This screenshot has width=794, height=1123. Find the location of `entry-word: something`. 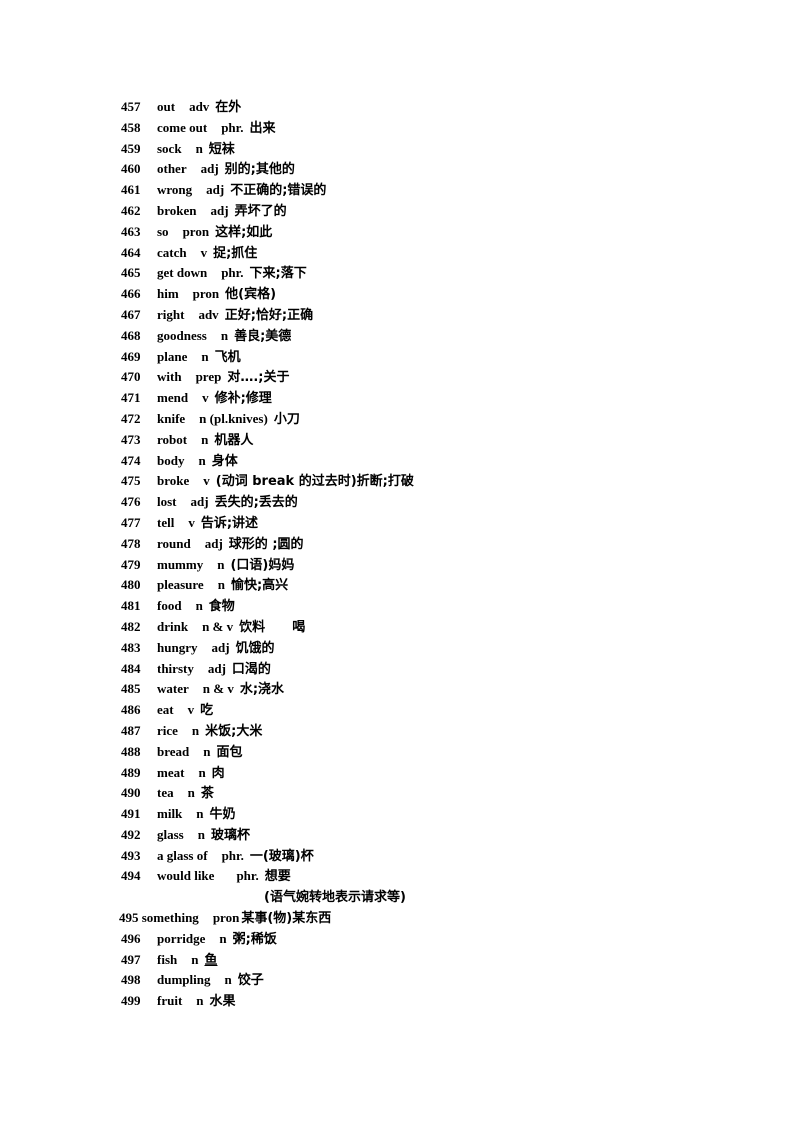

entry-word: something is located at coordinates (170, 918).